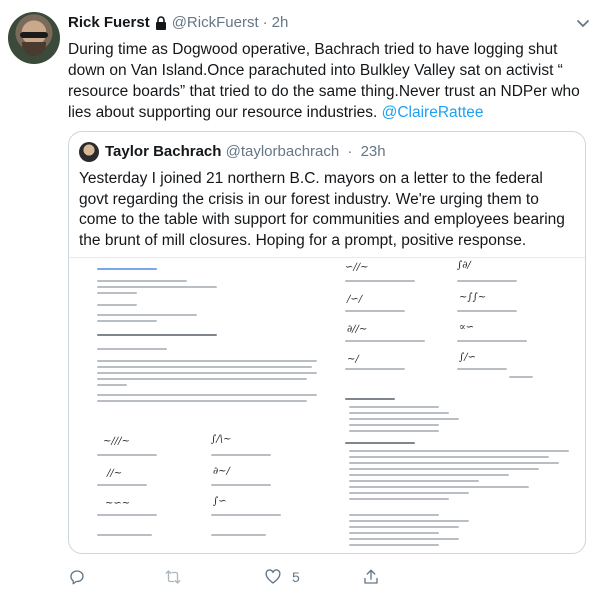 The width and height of the screenshot is (606, 612). I want to click on author-name: Rick Fuerst, so click(109, 22).